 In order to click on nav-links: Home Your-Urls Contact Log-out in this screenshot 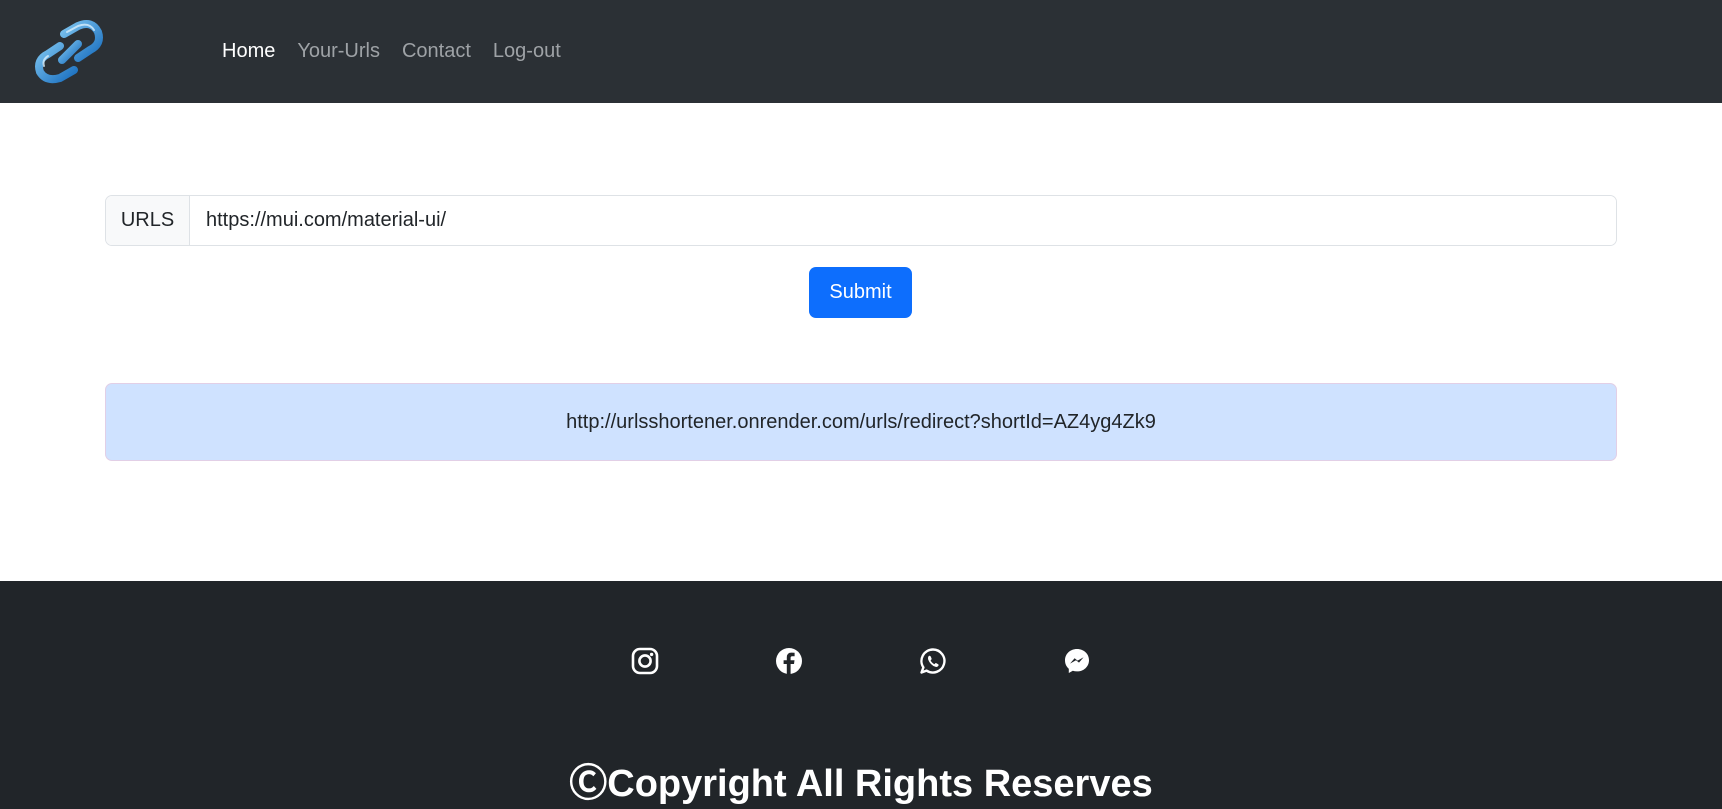, I will do `click(402, 51)`.